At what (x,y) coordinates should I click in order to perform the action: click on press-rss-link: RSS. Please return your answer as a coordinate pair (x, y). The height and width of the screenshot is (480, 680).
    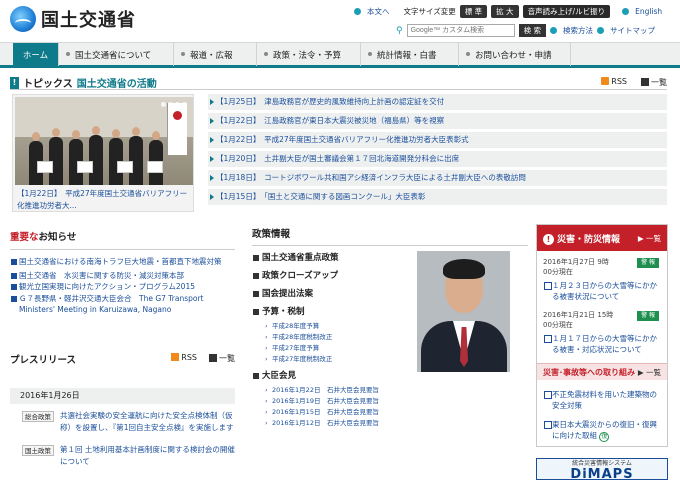
    Looking at the image, I should click on (184, 357).